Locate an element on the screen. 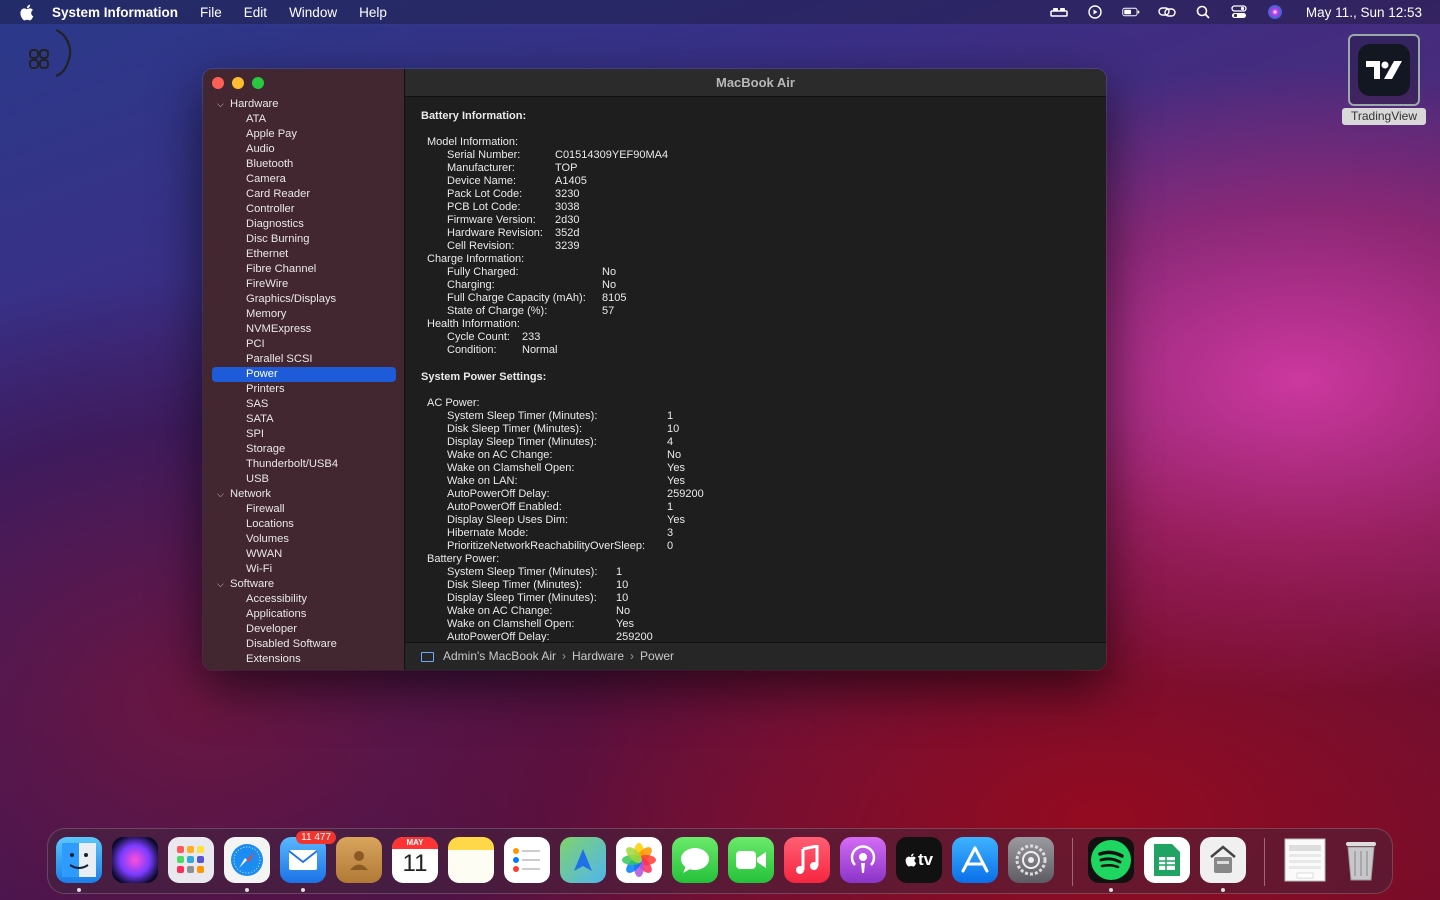  info-value: 57 is located at coordinates (608, 311).